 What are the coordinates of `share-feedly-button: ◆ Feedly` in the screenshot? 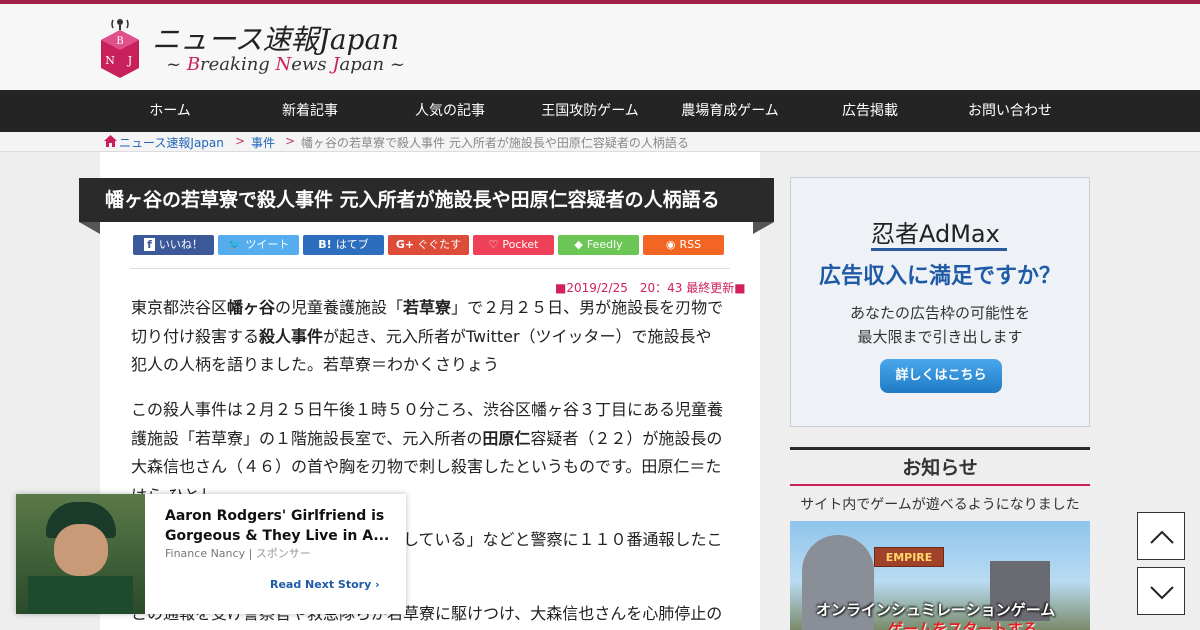 It's located at (598, 245).